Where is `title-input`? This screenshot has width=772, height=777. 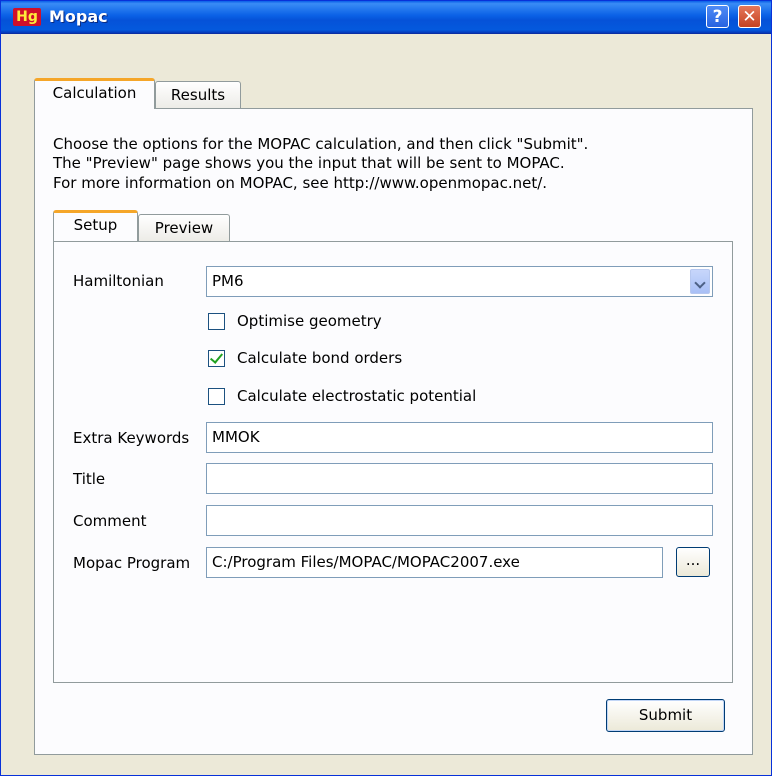 title-input is located at coordinates (459, 478).